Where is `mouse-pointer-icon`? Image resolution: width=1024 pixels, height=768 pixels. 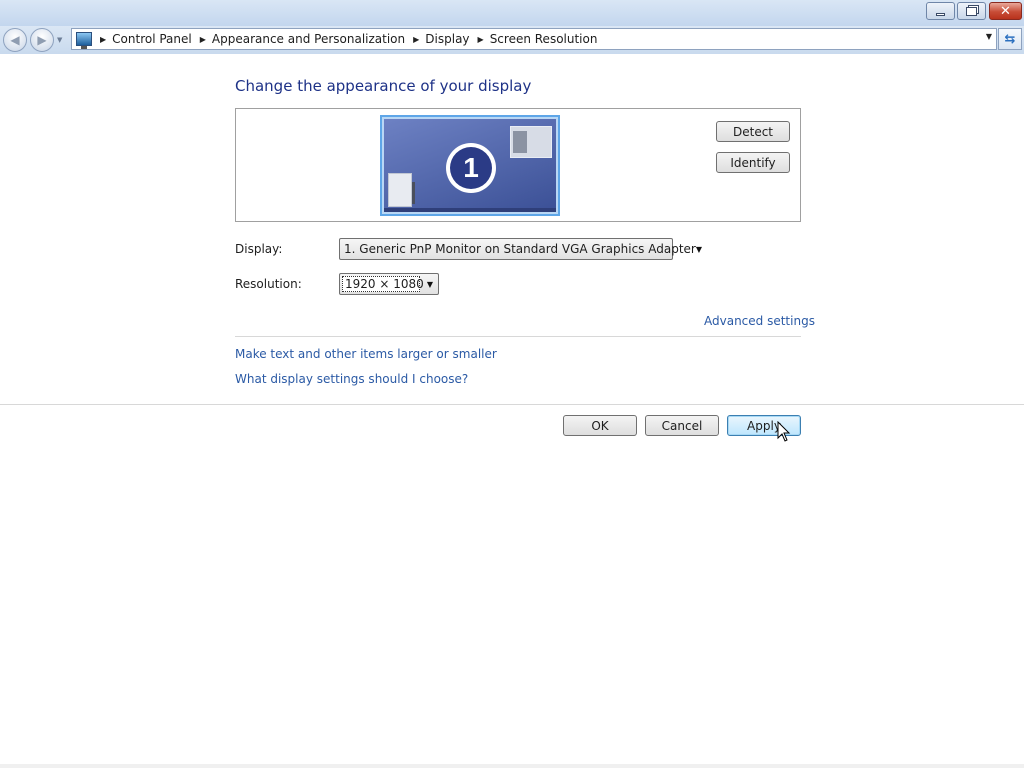
mouse-pointer-icon is located at coordinates (784, 431).